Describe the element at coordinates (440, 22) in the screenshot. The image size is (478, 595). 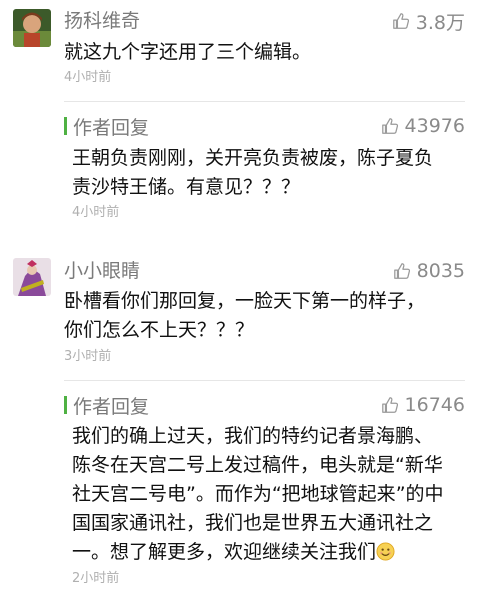
I see `like-count: 3.8万` at that location.